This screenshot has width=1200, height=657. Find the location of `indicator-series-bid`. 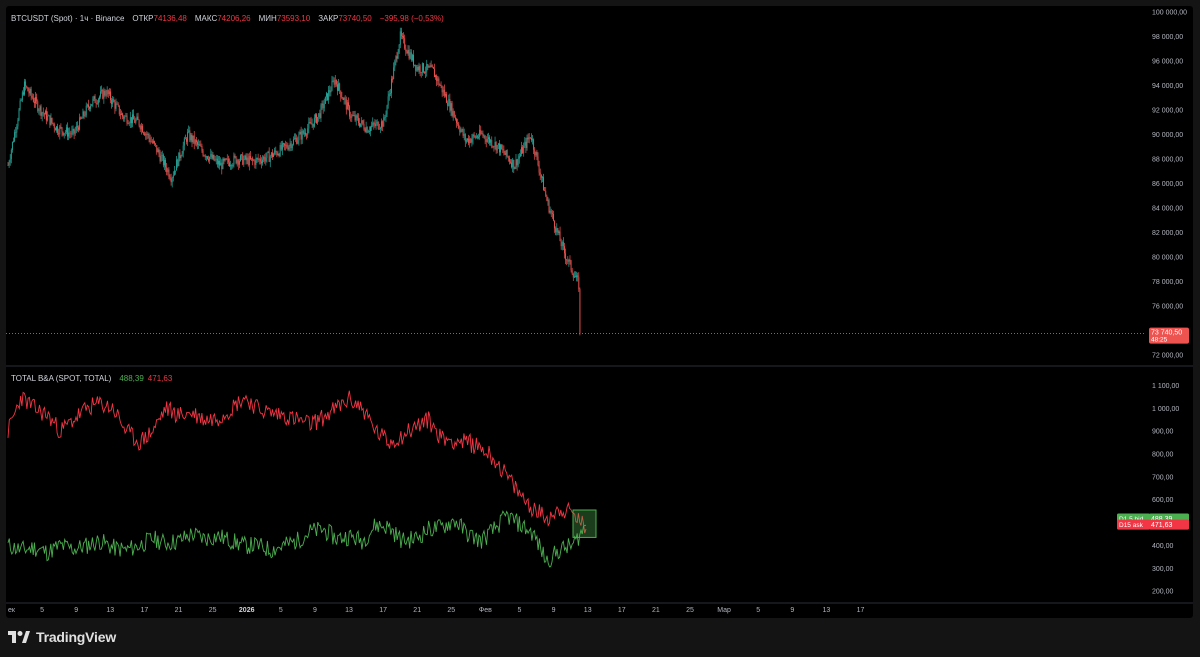

indicator-series-bid is located at coordinates (296, 539).